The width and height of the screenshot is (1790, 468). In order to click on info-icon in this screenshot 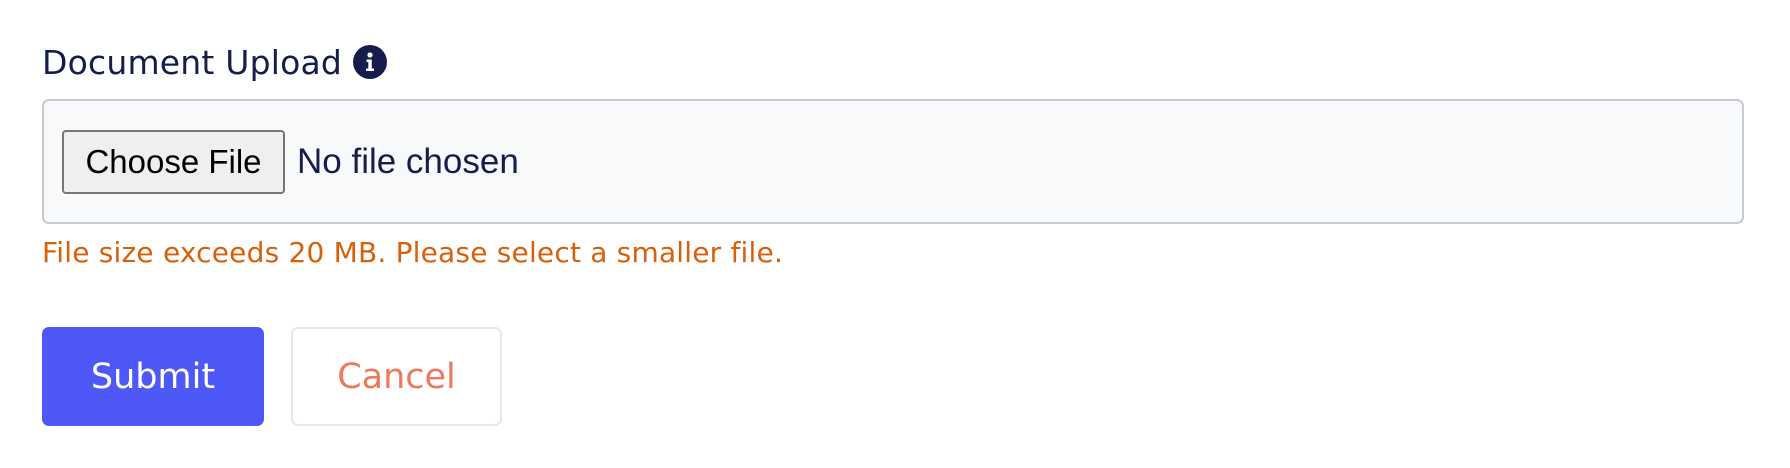, I will do `click(370, 62)`.